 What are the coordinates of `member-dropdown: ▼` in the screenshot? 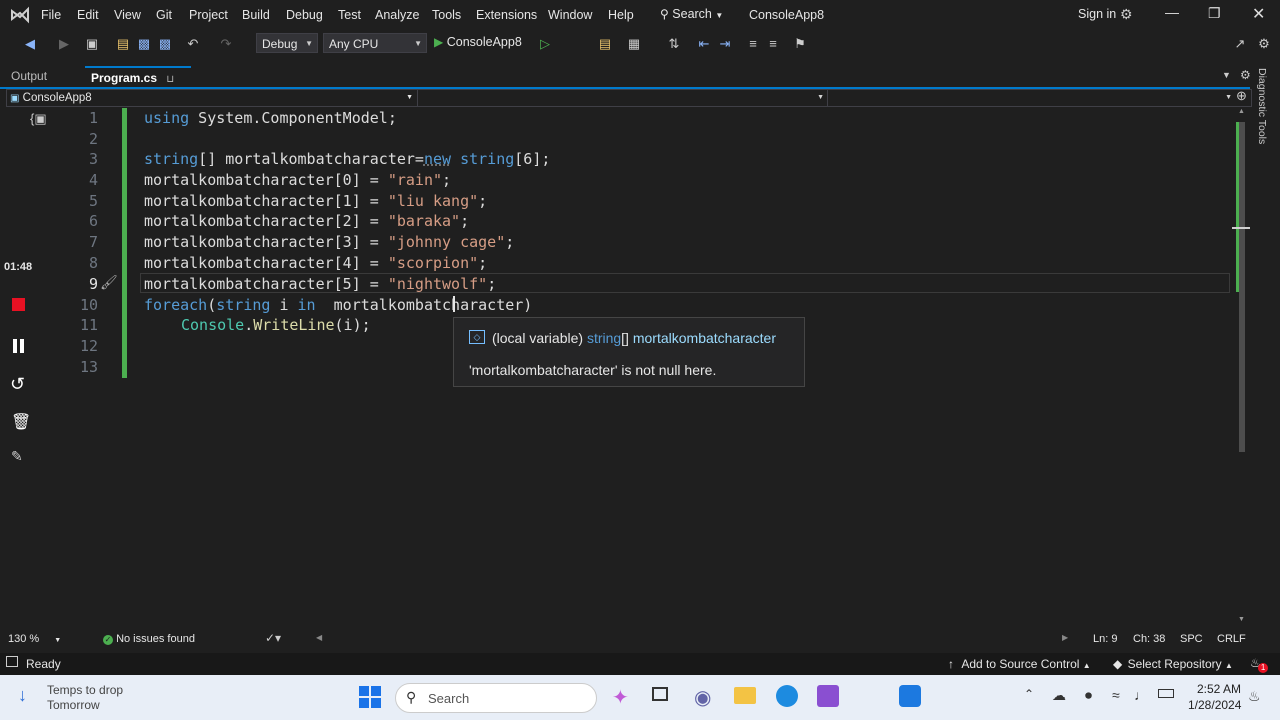 It's located at (1029, 98).